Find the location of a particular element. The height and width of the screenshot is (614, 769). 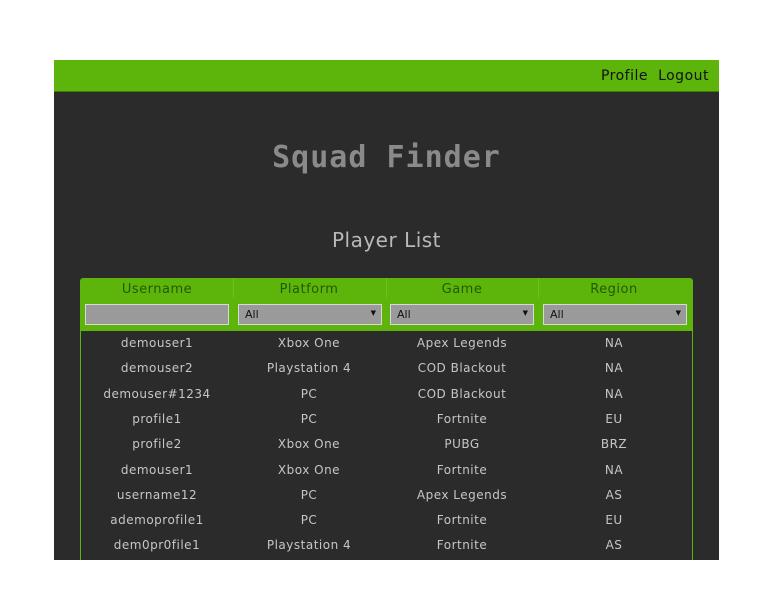

cell-username: demouser#1234 is located at coordinates (157, 393).